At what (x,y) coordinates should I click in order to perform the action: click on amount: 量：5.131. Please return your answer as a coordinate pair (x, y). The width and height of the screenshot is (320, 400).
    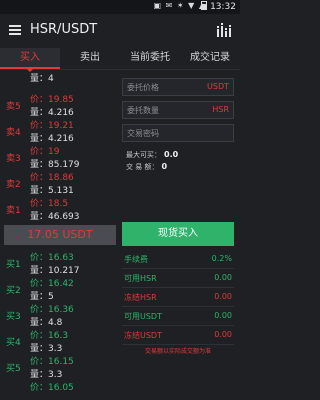
    Looking at the image, I should click on (52, 191).